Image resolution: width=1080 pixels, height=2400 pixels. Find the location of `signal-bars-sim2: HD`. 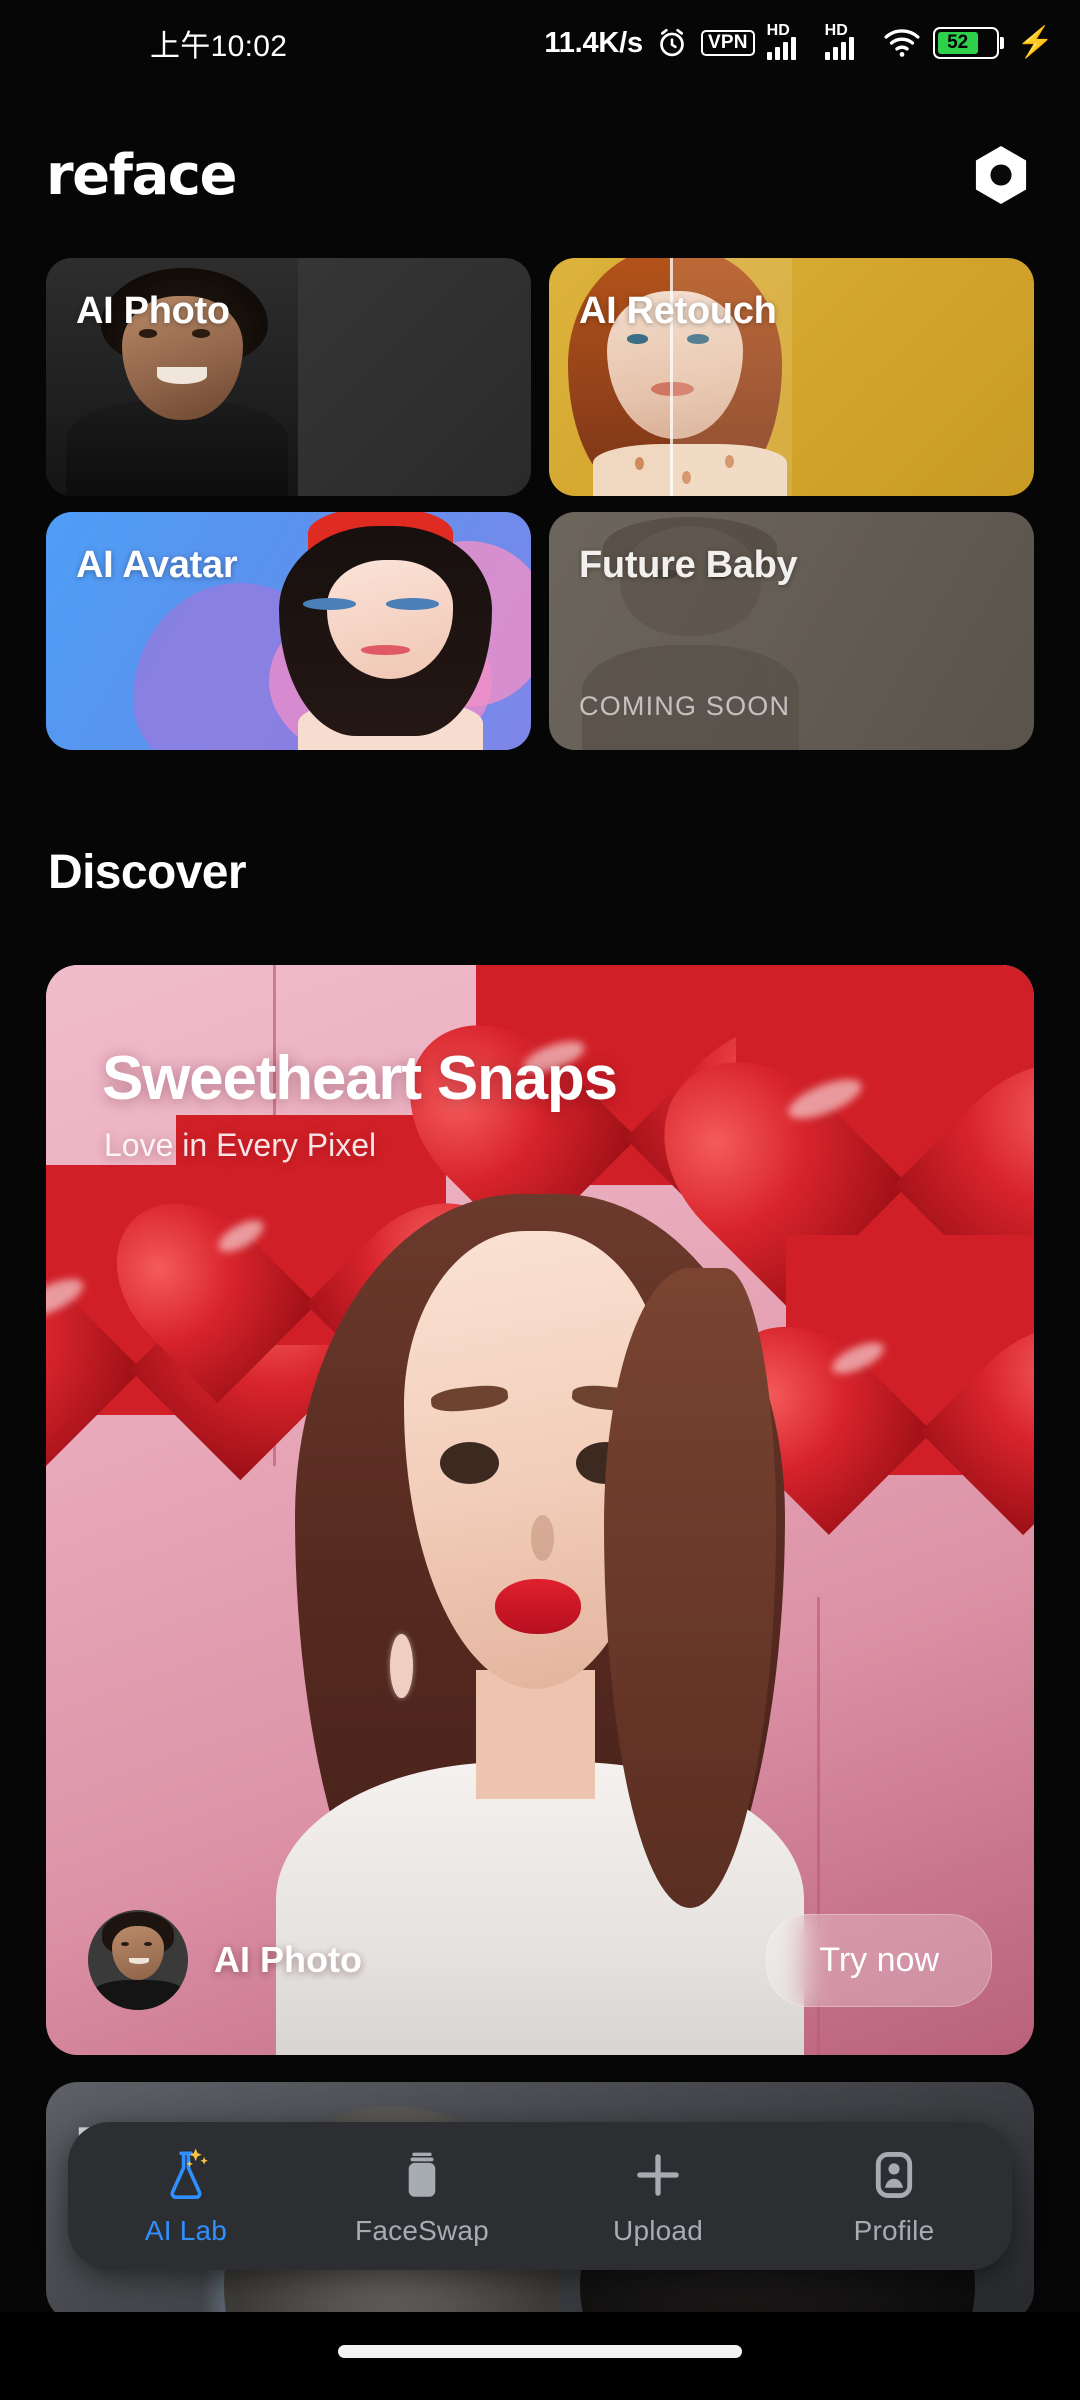

signal-bars-sim2: HD is located at coordinates (847, 41).